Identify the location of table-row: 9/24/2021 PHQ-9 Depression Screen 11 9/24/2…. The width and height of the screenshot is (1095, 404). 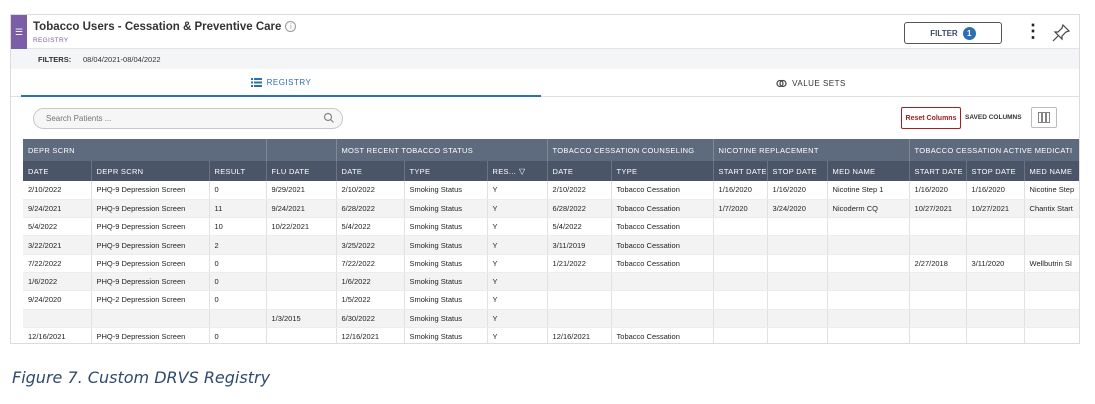
(551, 209).